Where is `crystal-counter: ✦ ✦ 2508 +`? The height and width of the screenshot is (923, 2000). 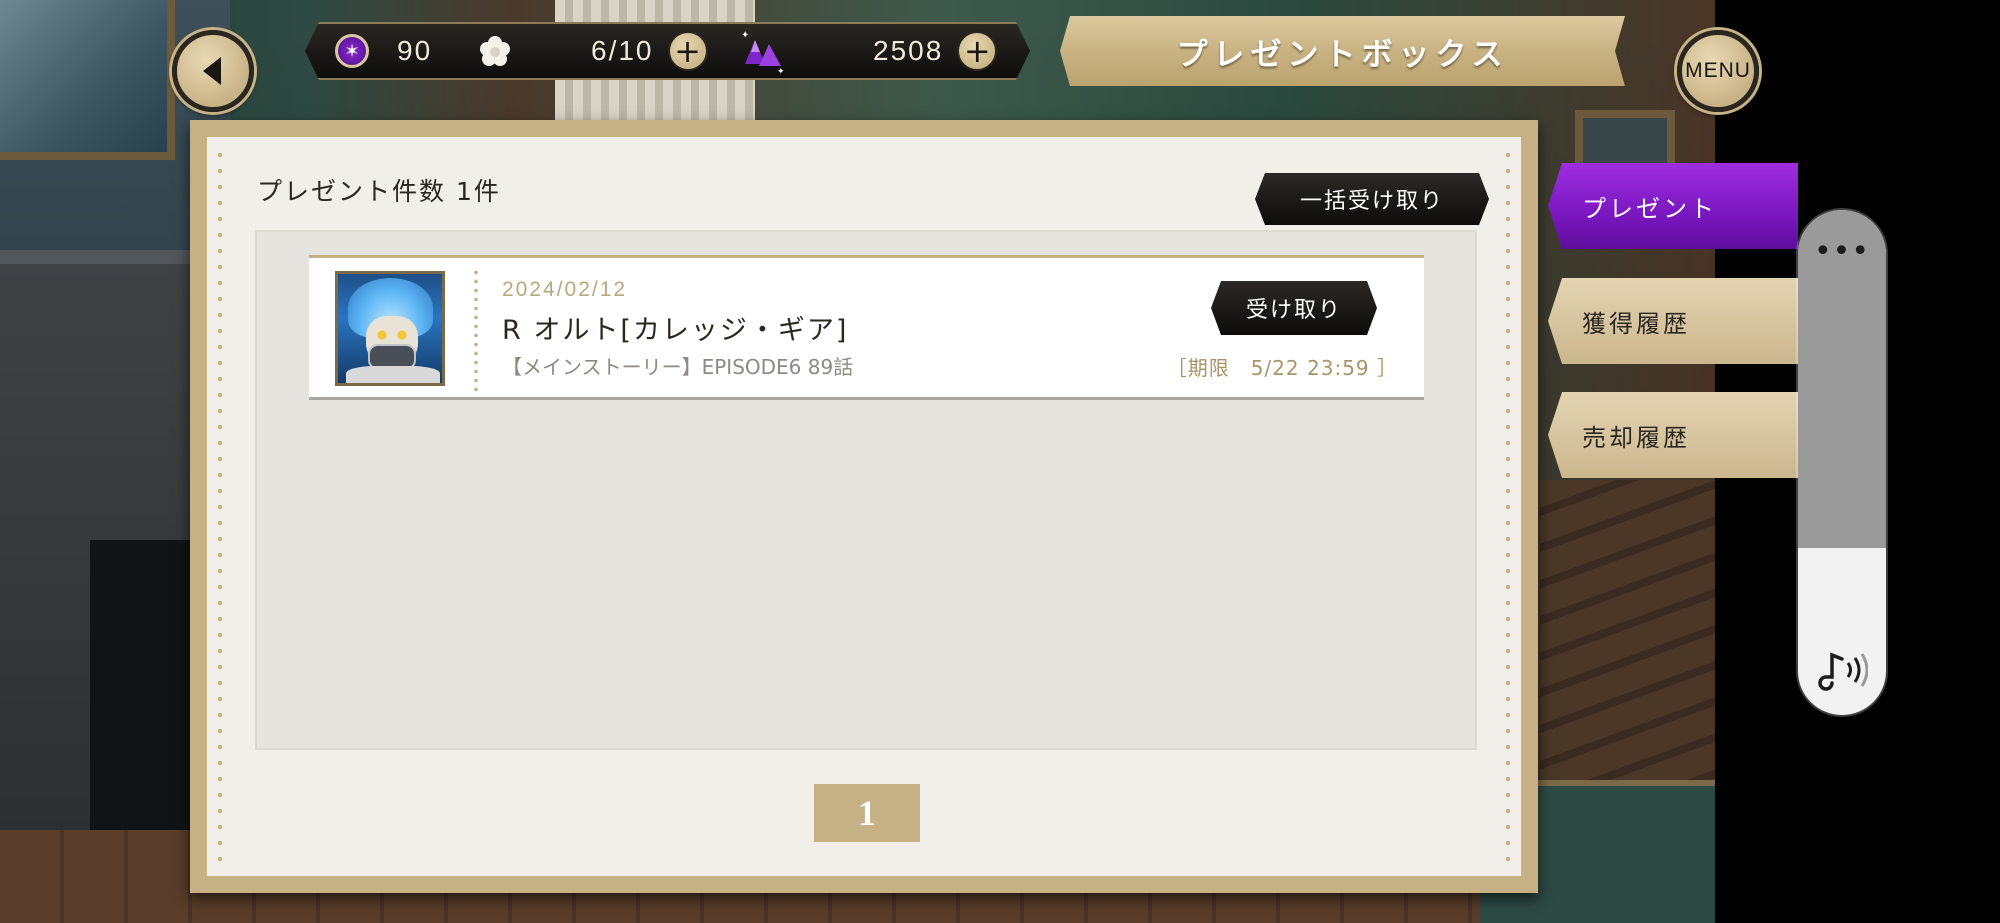
crystal-counter: ✦ ✦ 2508 + is located at coordinates (867, 51).